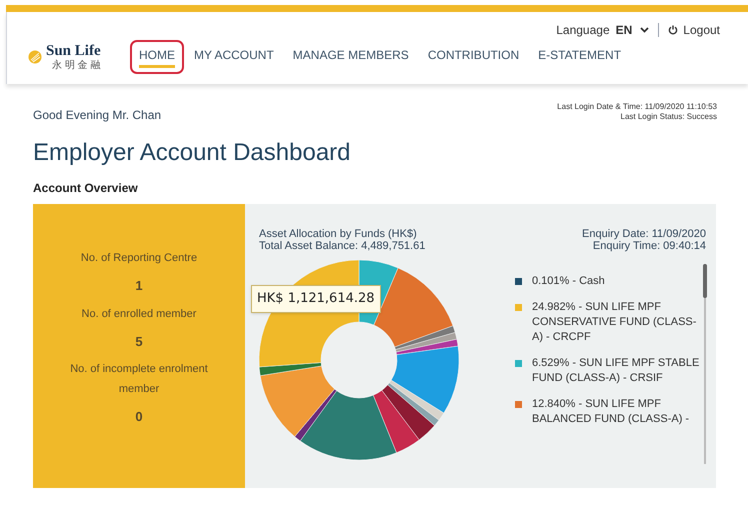  I want to click on total-balance: Total Asset Balance: 4,489,751.61, so click(342, 246).